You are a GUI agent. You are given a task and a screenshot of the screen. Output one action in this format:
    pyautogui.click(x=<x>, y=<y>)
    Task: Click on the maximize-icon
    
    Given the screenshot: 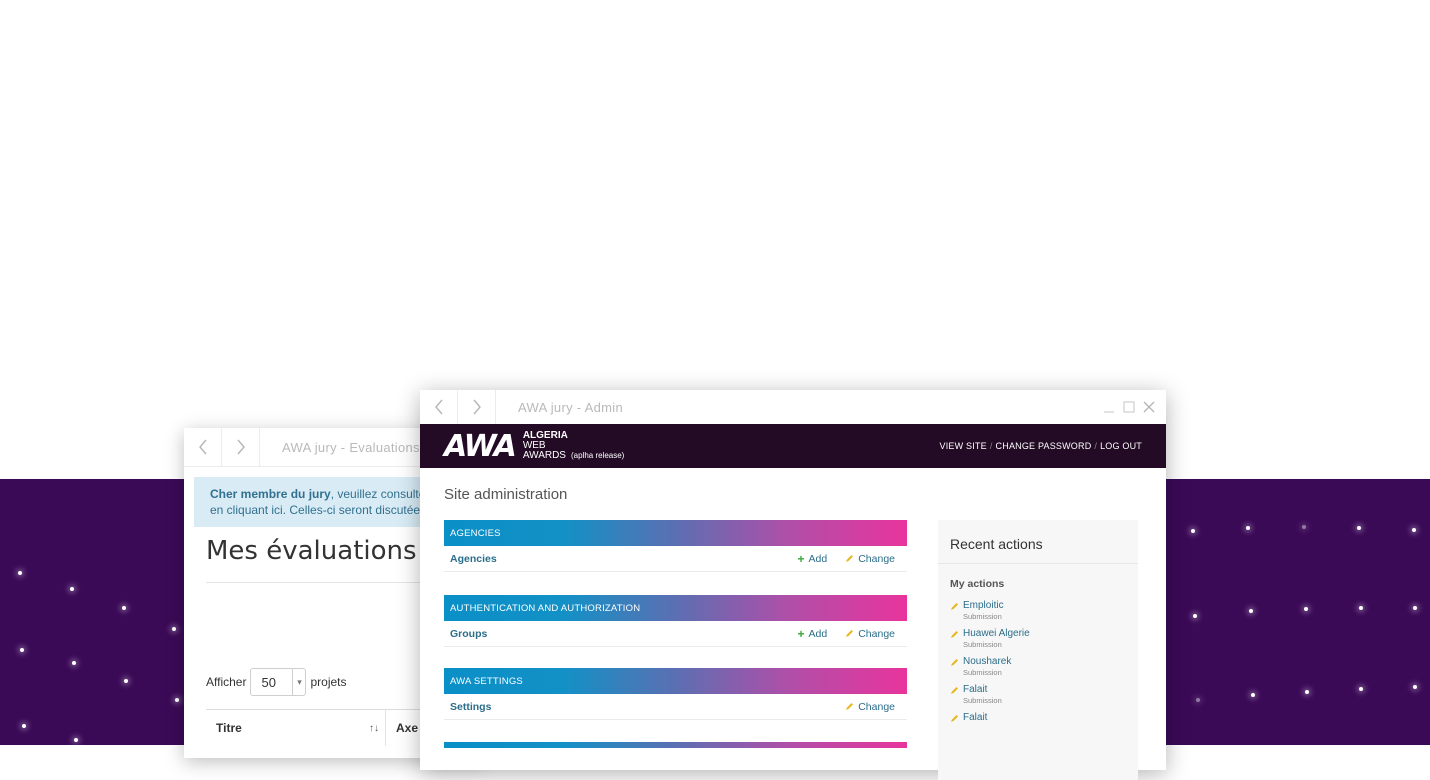 What is the action you would take?
    pyautogui.click(x=1129, y=407)
    